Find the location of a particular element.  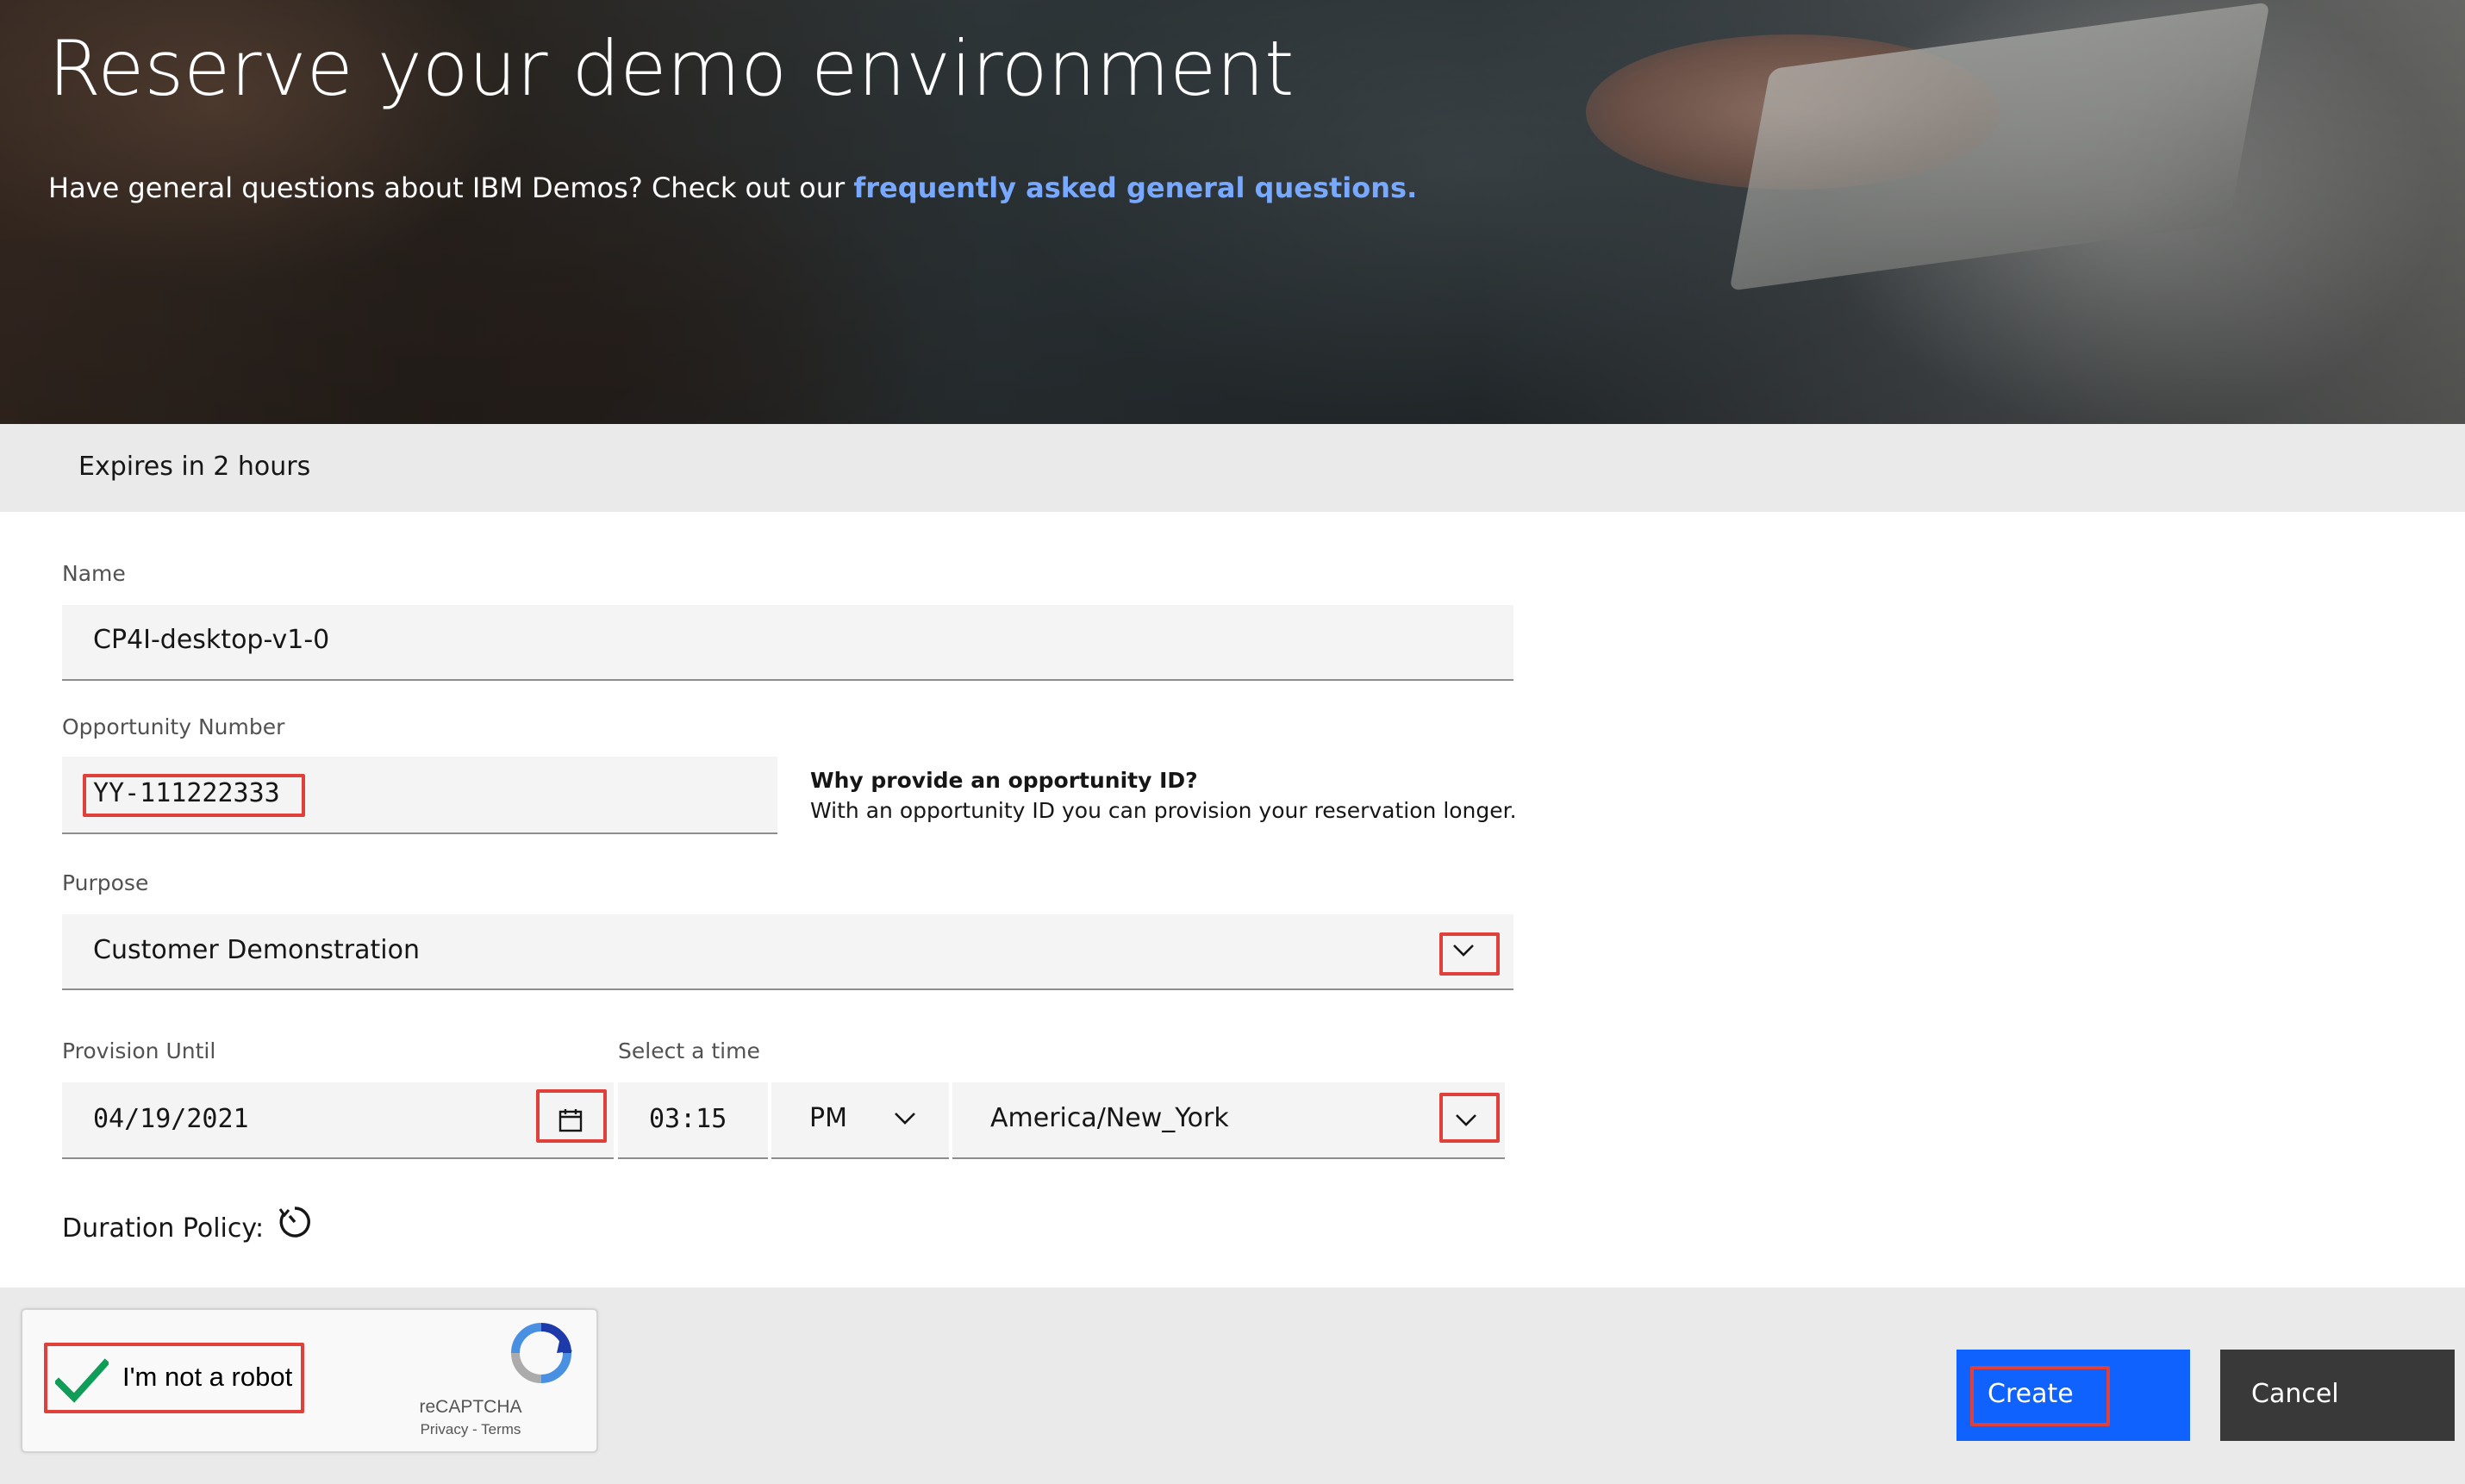

timezone-select: America/New_York is located at coordinates (1228, 1121).